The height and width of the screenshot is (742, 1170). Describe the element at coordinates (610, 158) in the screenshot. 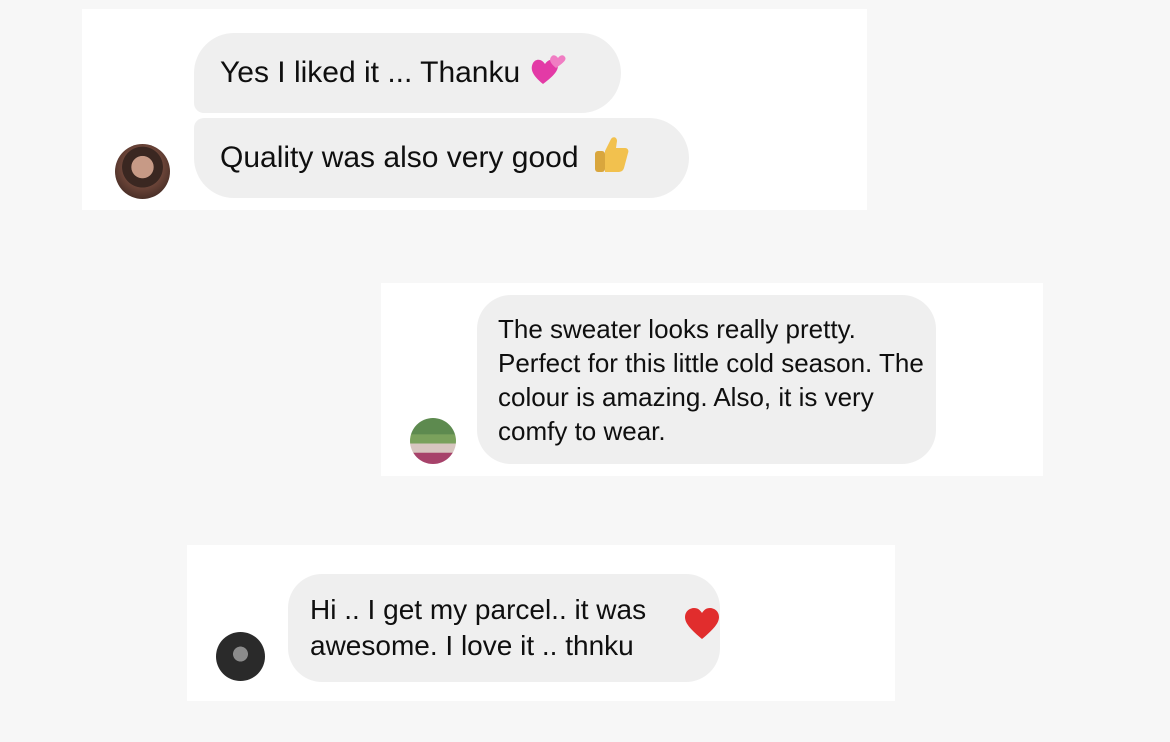

I see `thumbs-up-icon` at that location.